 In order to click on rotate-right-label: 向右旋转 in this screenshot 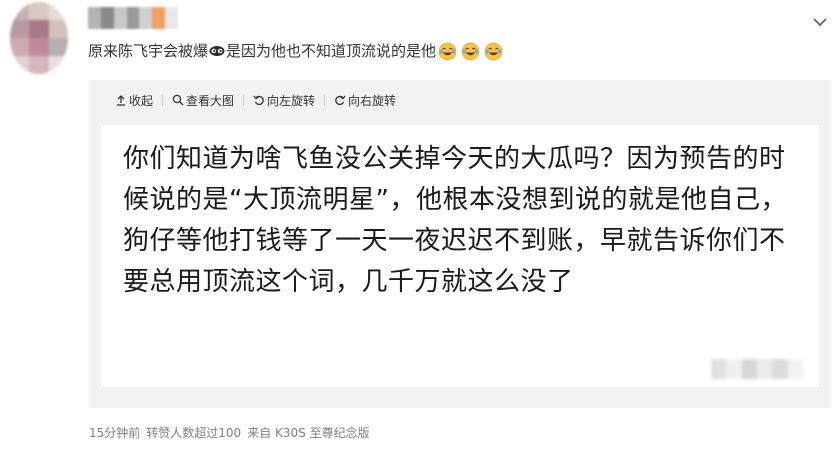, I will do `click(372, 100)`.